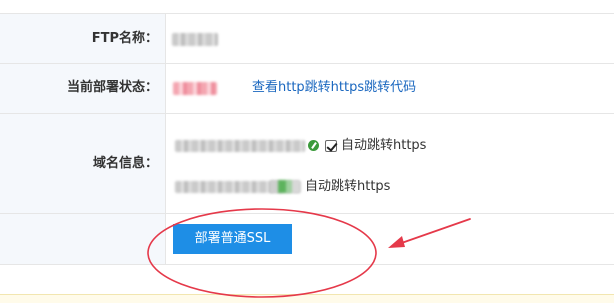  Describe the element at coordinates (83, 239) in the screenshot. I see `action-label-cell` at that location.